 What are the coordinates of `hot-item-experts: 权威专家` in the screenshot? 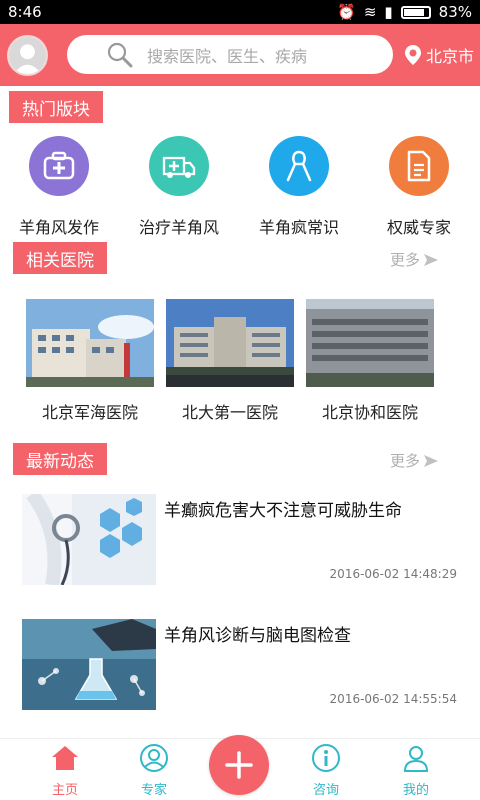 It's located at (419, 187).